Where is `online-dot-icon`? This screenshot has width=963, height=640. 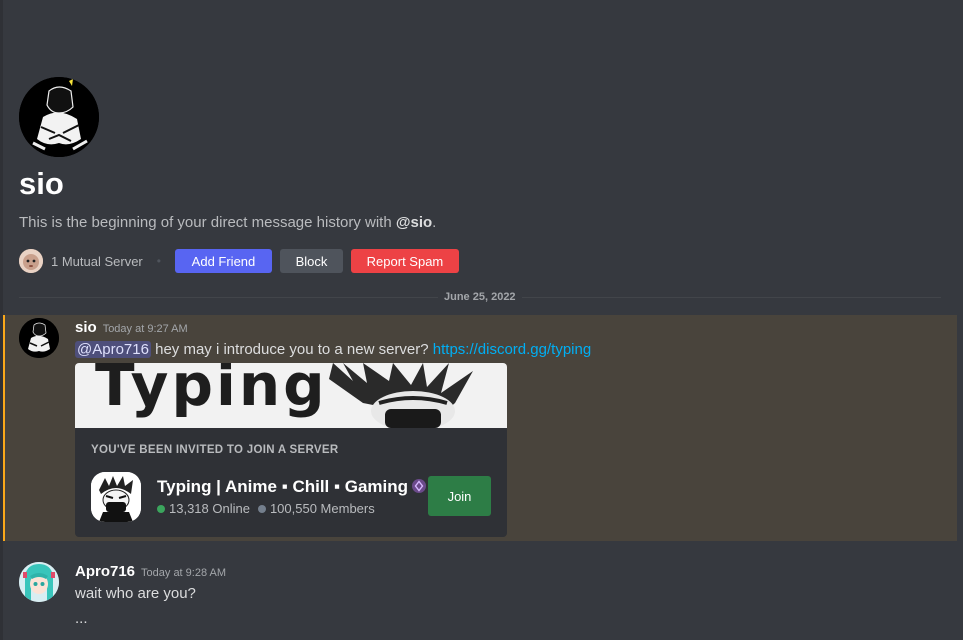
online-dot-icon is located at coordinates (161, 508).